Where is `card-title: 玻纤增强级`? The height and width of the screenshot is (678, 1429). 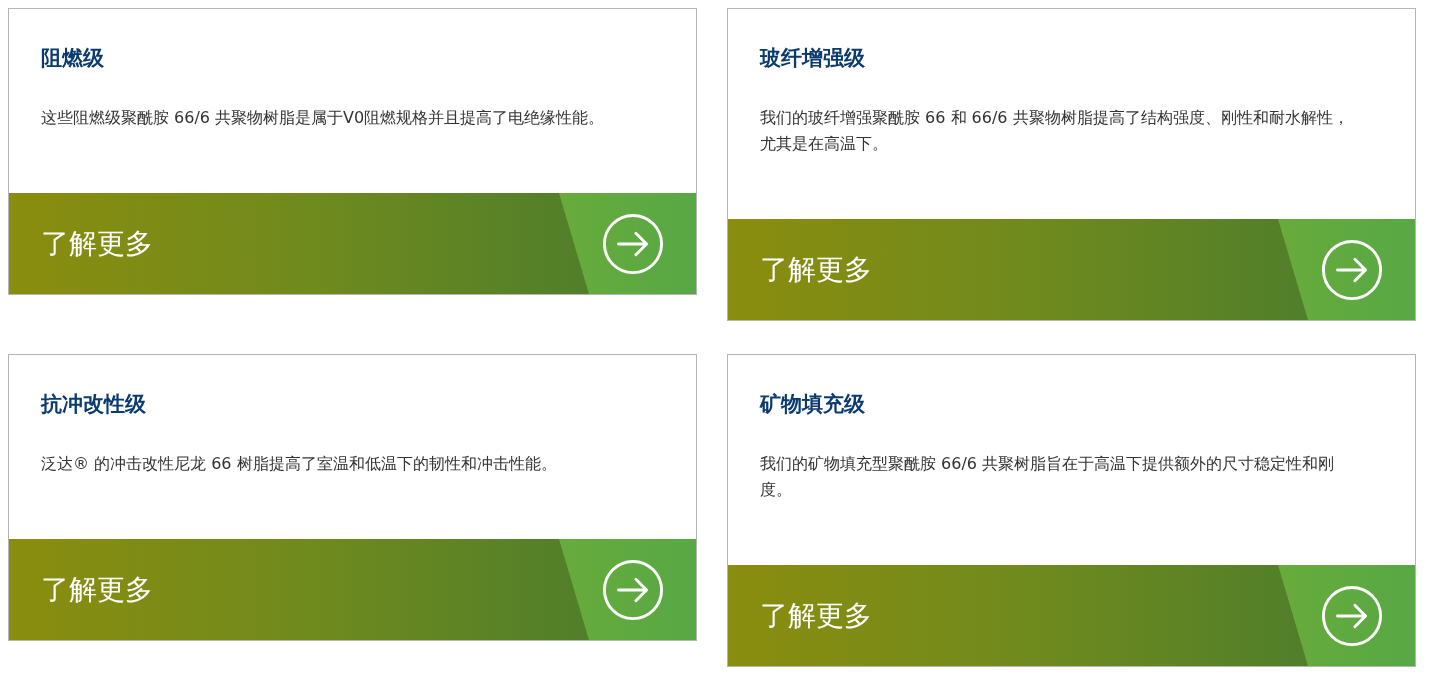
card-title: 玻纤增强级 is located at coordinates (813, 58).